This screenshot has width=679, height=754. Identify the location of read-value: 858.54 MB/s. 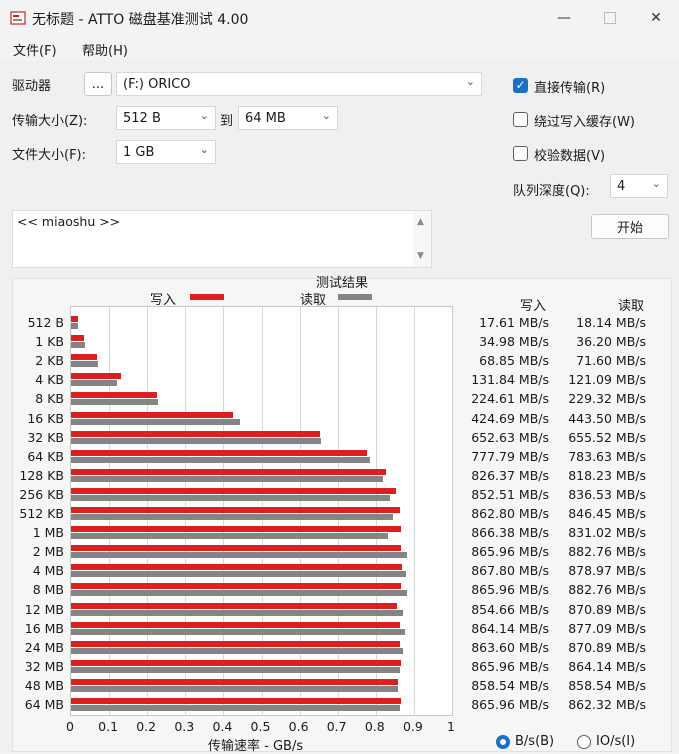
(607, 685).